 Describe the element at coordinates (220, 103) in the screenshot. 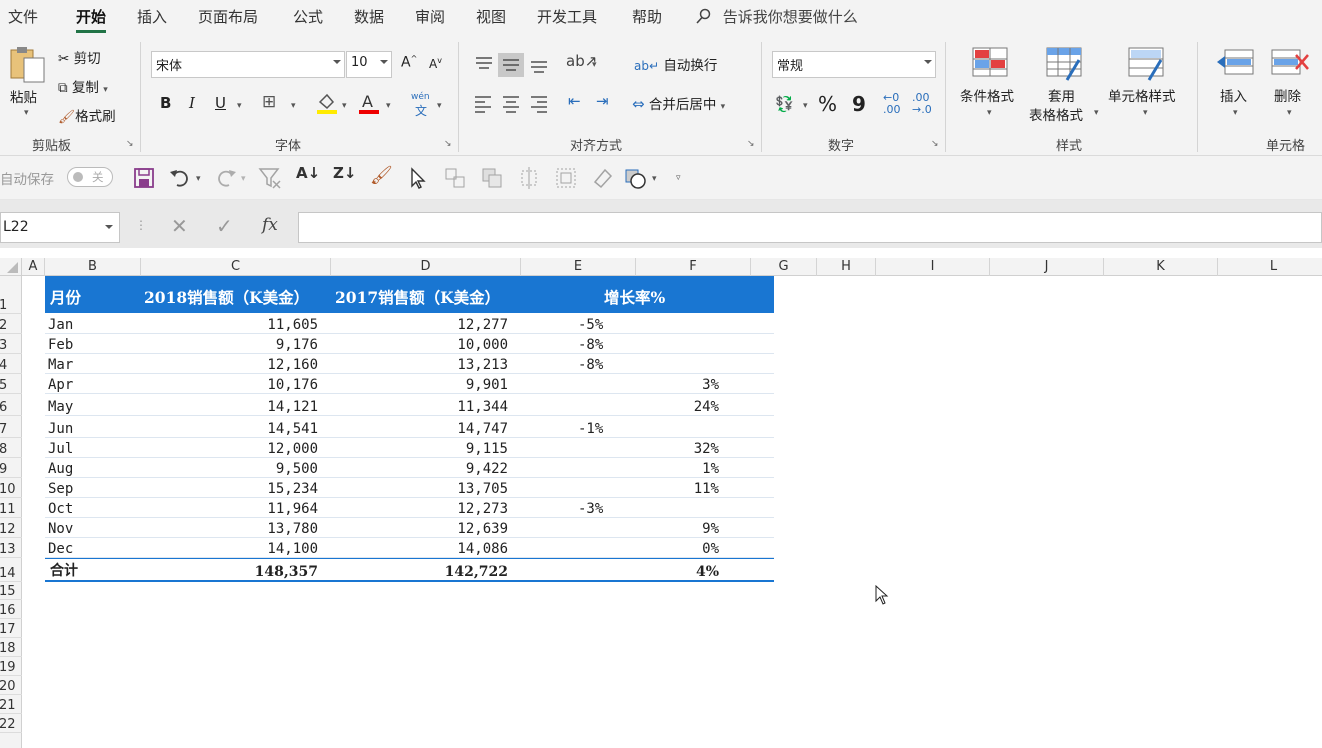

I see `underline-button: U` at that location.